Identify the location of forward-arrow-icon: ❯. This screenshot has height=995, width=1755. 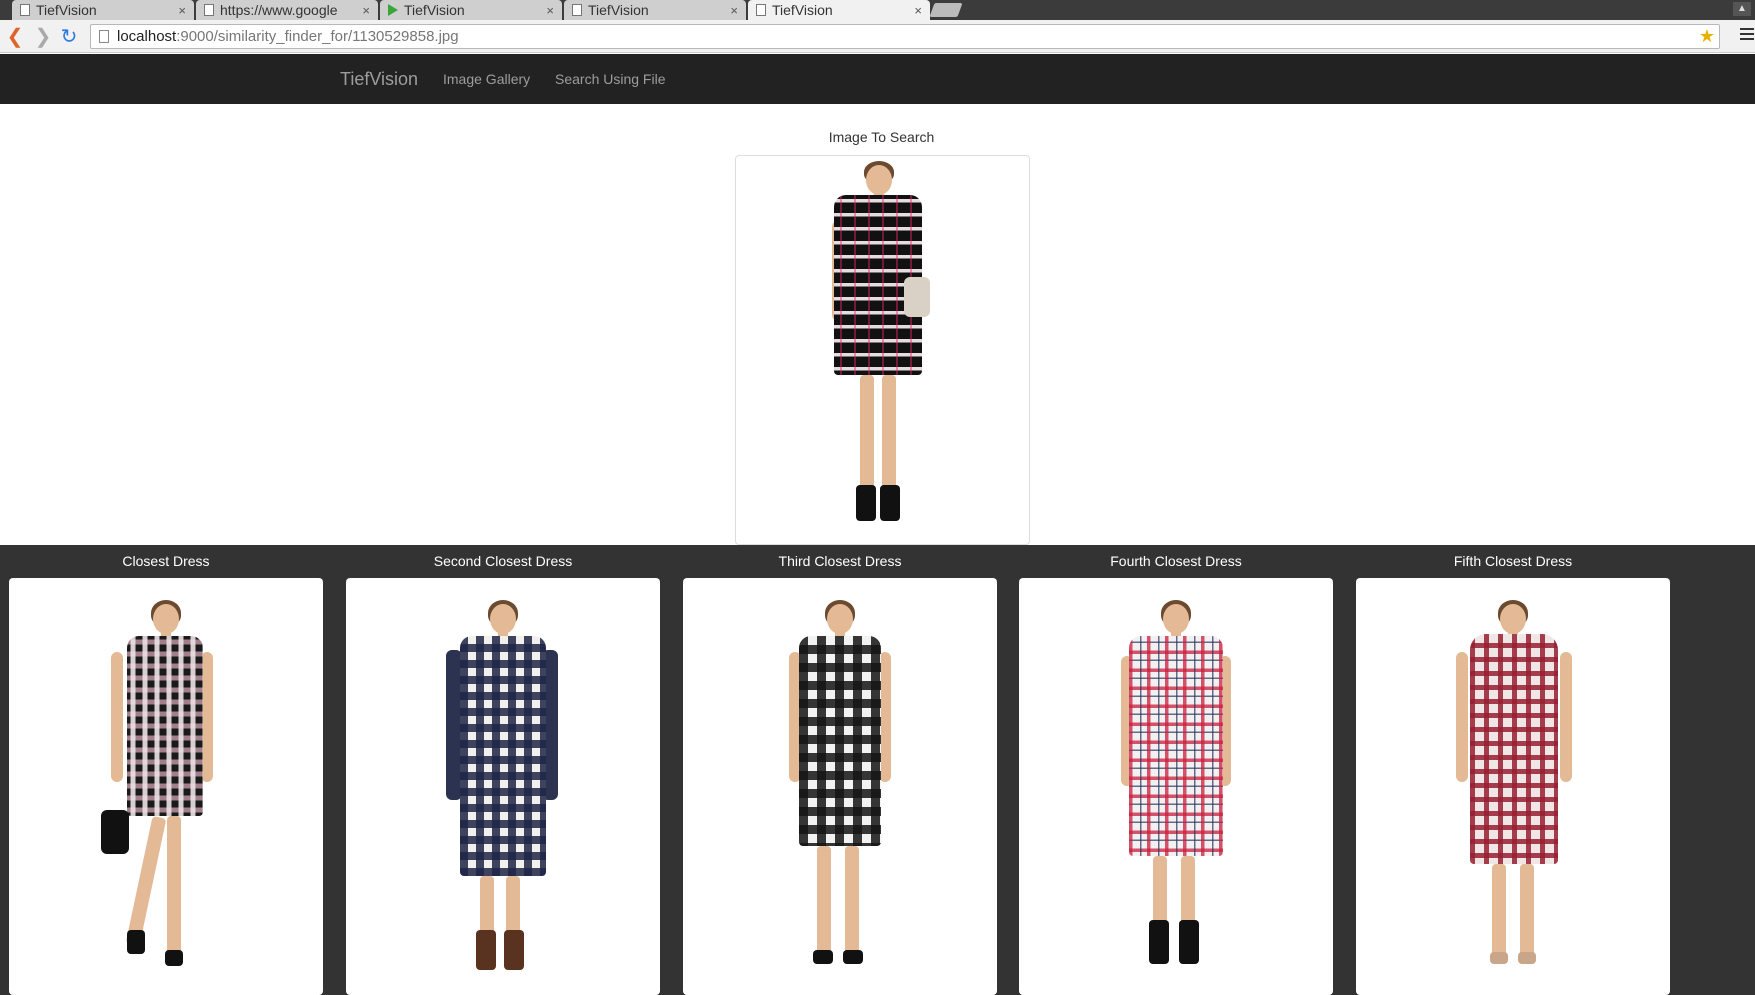
(43, 37).